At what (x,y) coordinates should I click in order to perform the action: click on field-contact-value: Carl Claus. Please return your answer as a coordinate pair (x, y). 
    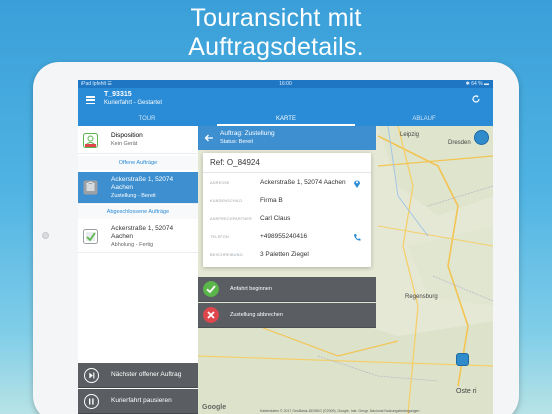
    Looking at the image, I should click on (275, 218).